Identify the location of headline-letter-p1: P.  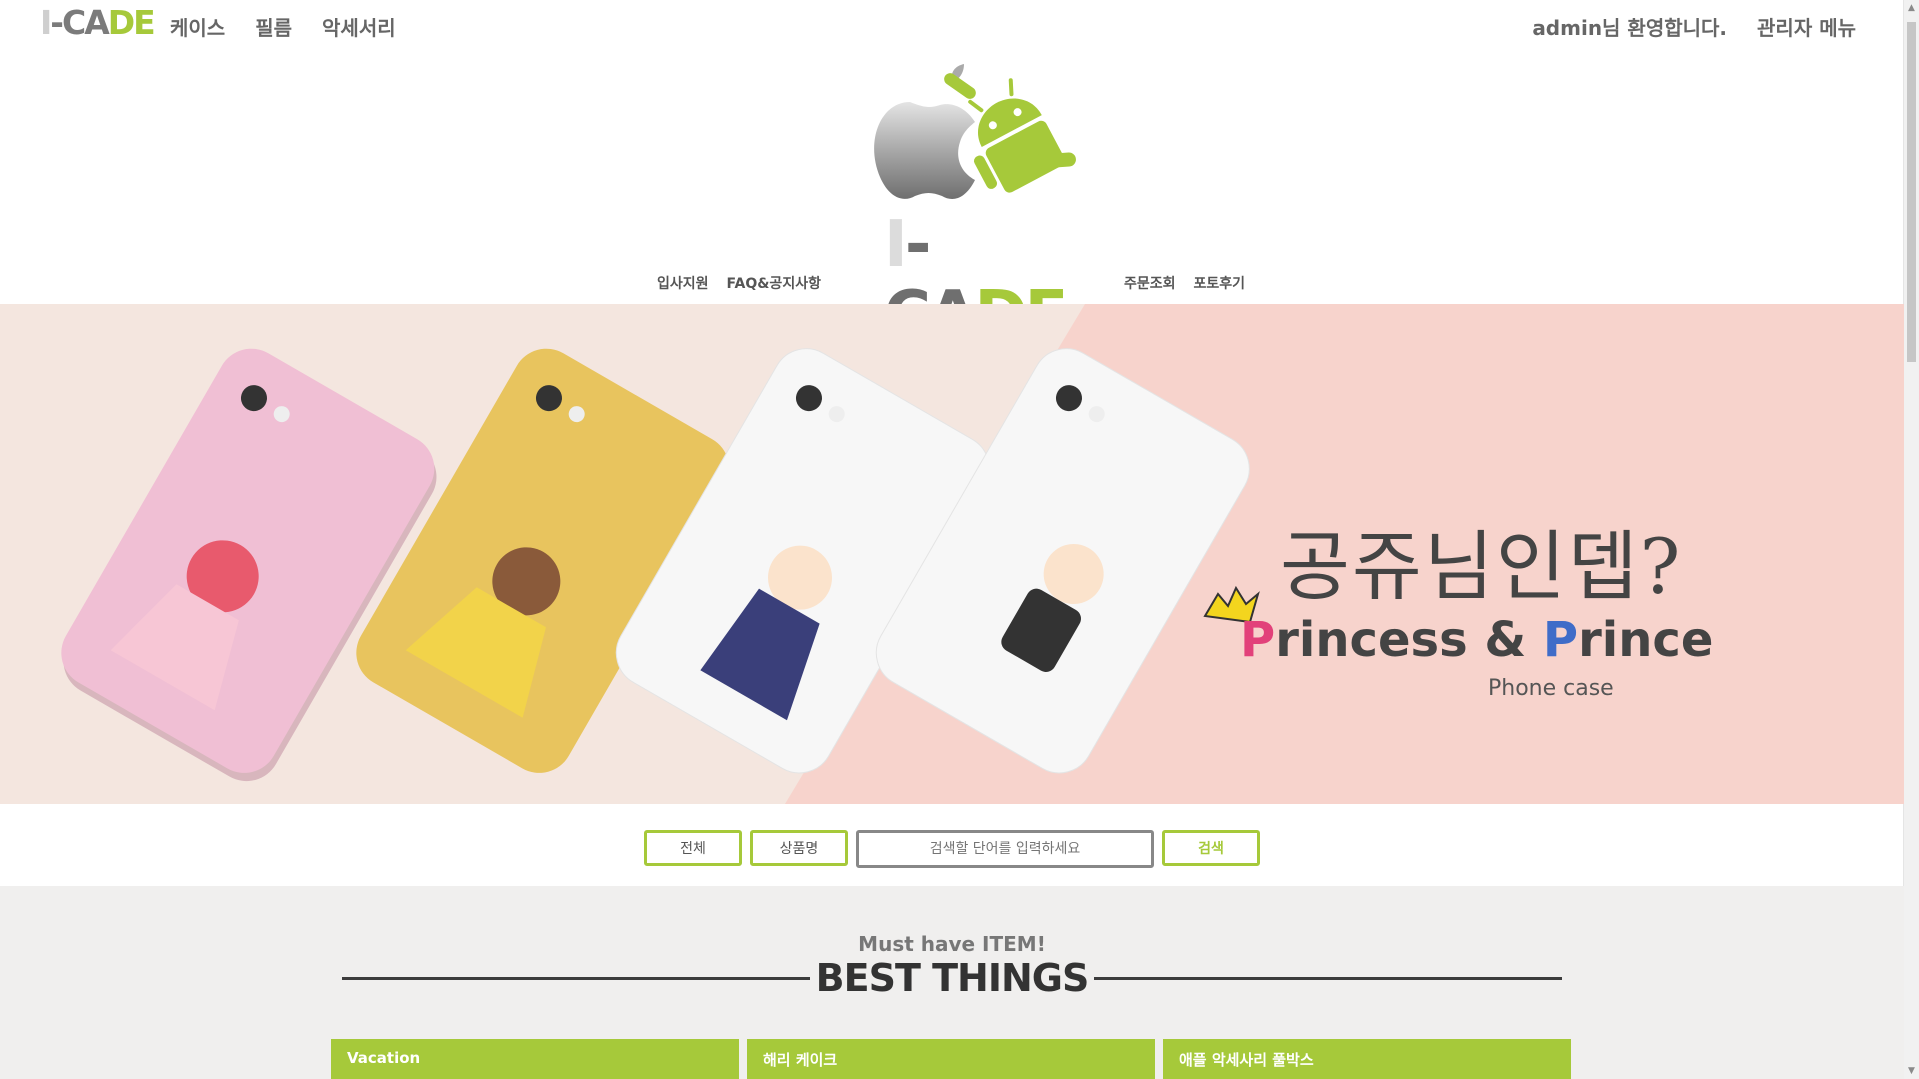
(1258, 640).